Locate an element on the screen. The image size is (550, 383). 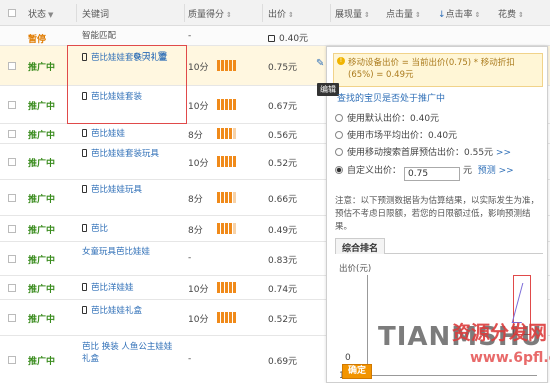
option-default-bid: 使用默认出价：0.40元 is located at coordinates (387, 117).